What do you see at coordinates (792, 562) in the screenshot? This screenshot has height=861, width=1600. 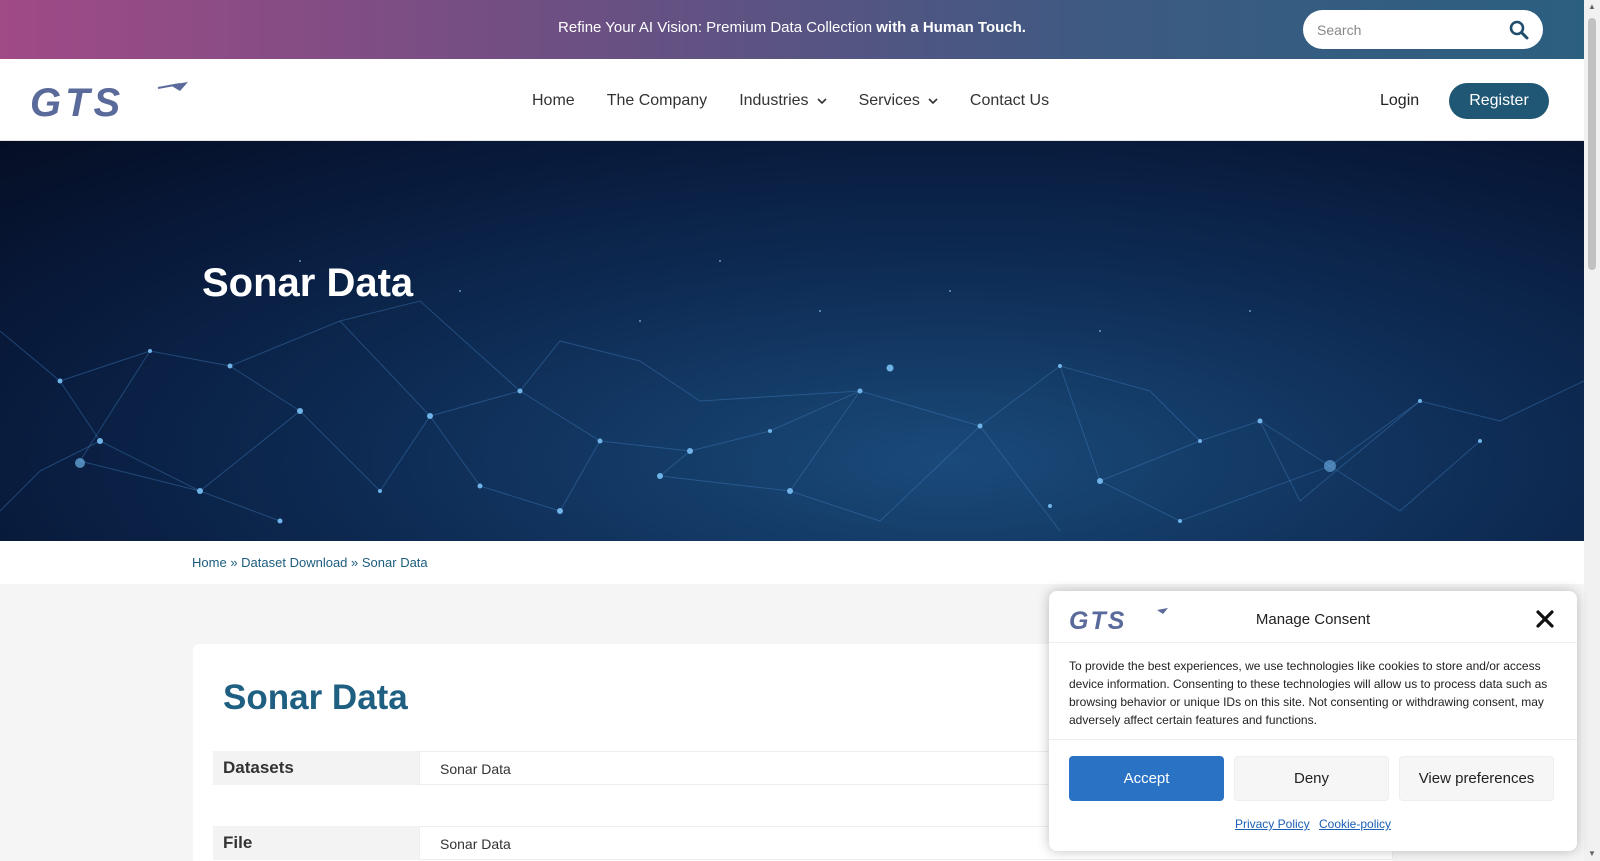 I see `breadcrumb-bar: Home » Dataset Download » Sonar Data` at bounding box center [792, 562].